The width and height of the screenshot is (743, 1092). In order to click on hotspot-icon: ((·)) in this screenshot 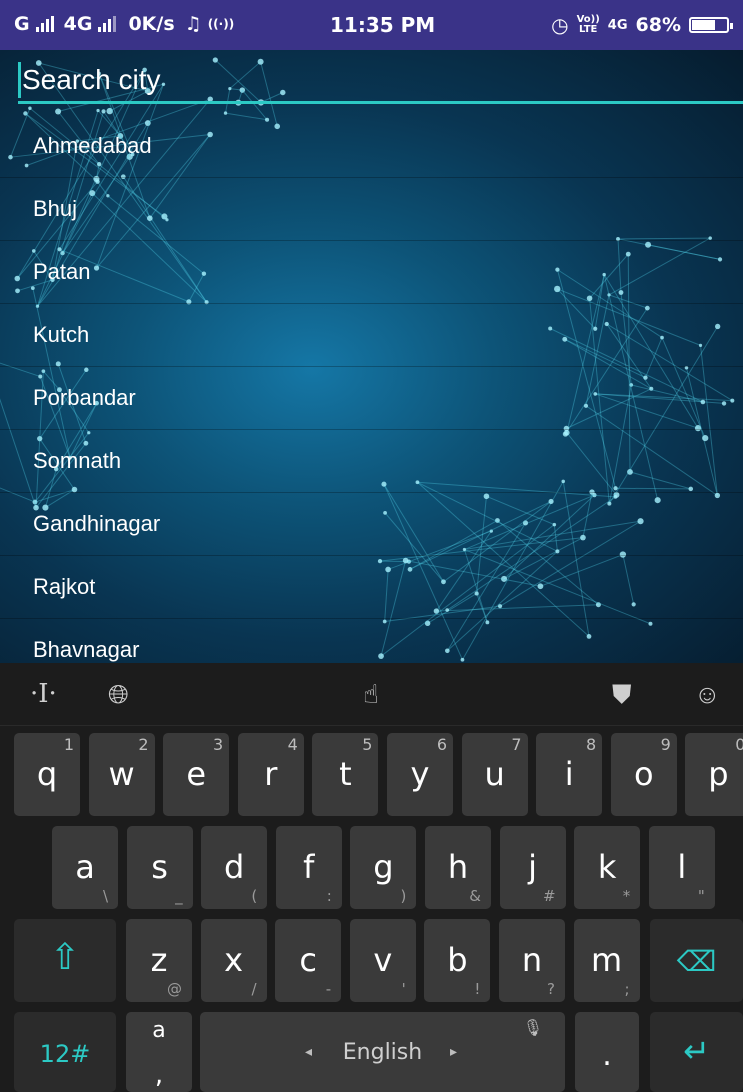, I will do `click(221, 24)`.